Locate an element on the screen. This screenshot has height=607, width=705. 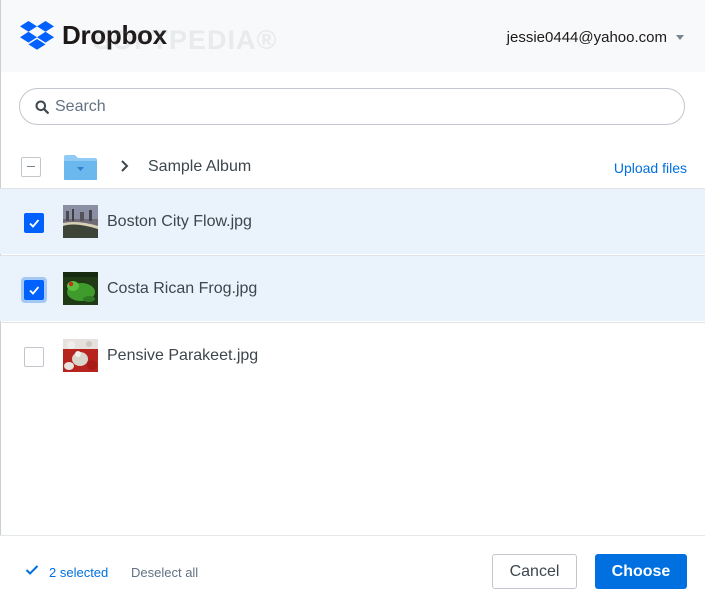
account-menu: jessie0444@yahoo.com is located at coordinates (595, 37).